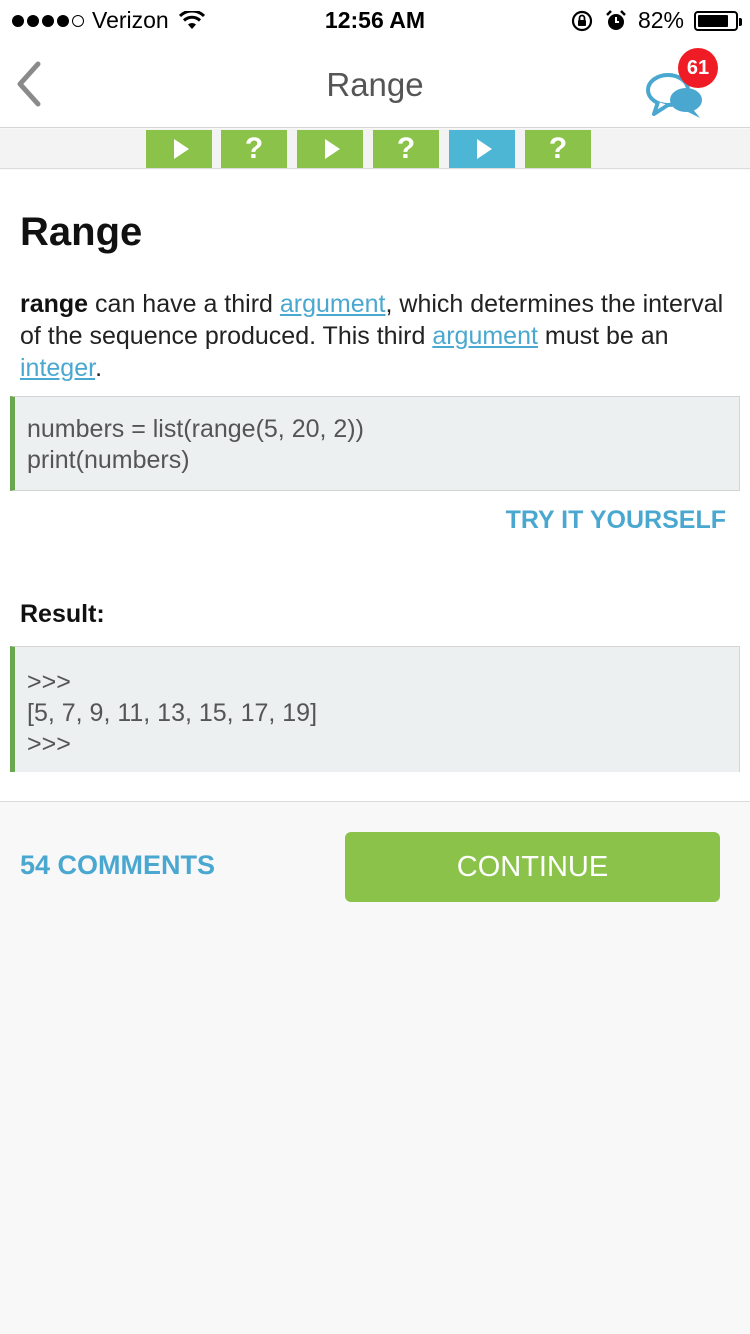 This screenshot has height=1334, width=750. What do you see at coordinates (108, 460) in the screenshot?
I see `code-line: print(numbers)` at bounding box center [108, 460].